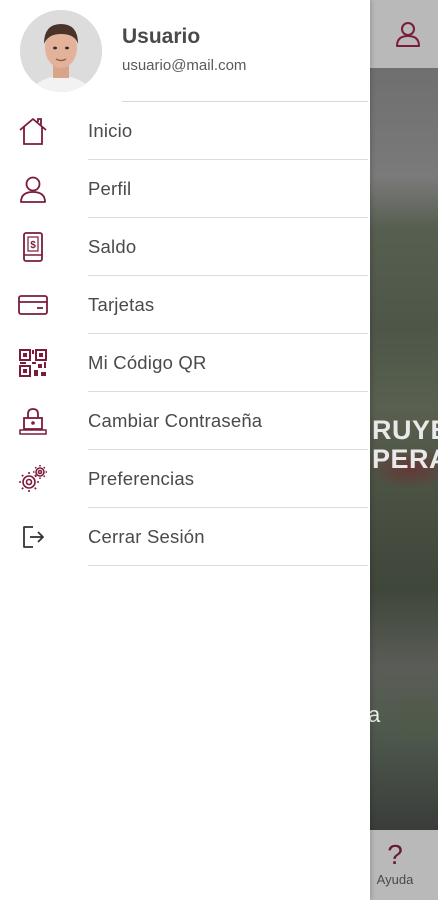 The height and width of the screenshot is (900, 438). Describe the element at coordinates (33, 305) in the screenshot. I see `card-icon` at that location.